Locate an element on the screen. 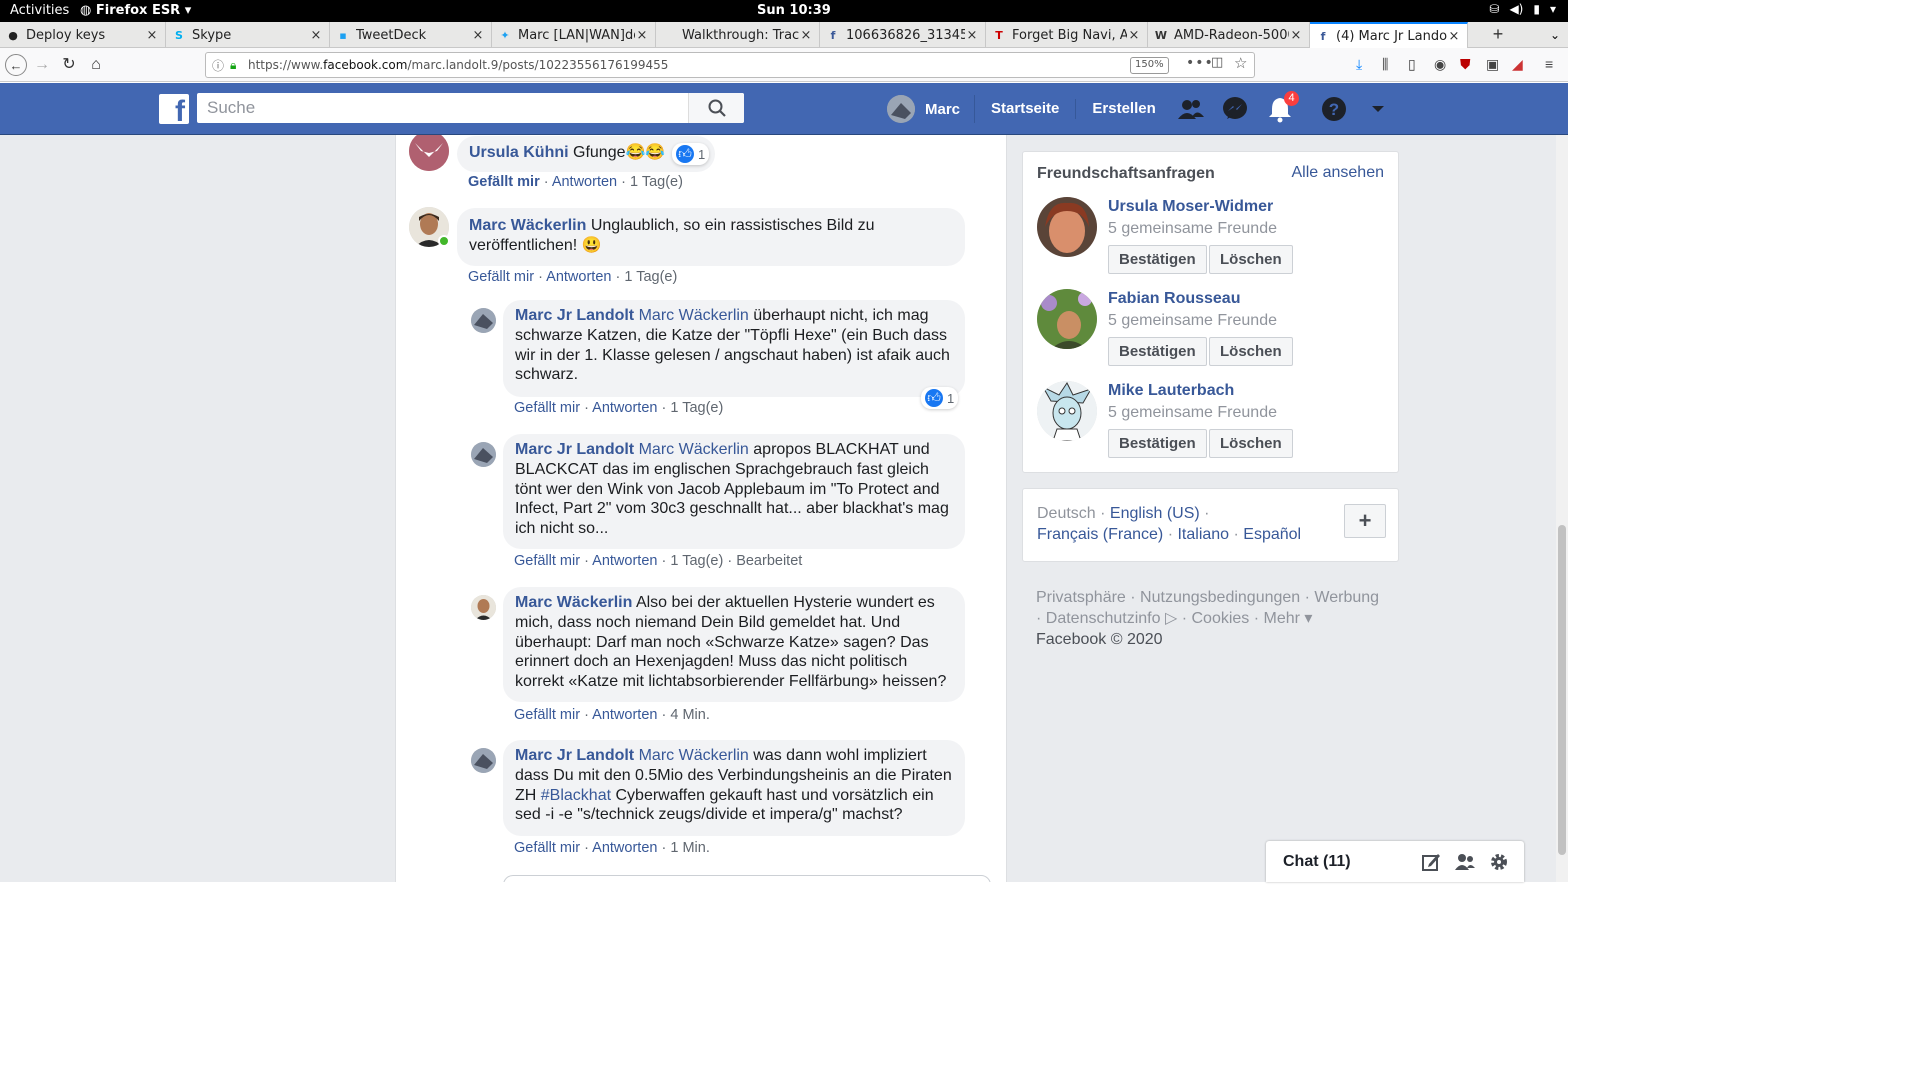 Image resolution: width=1920 pixels, height=1080 pixels. requester-name: Mike Lauterbach is located at coordinates (1171, 391).